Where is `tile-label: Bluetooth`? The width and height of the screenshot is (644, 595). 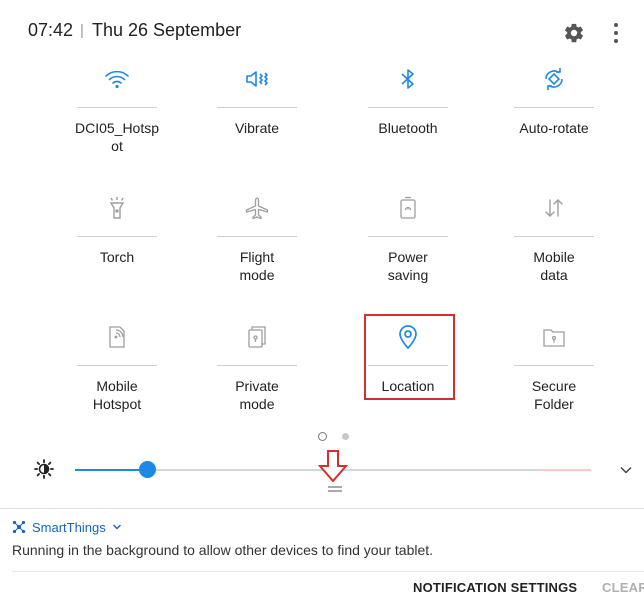
tile-label: Bluetooth is located at coordinates (408, 128).